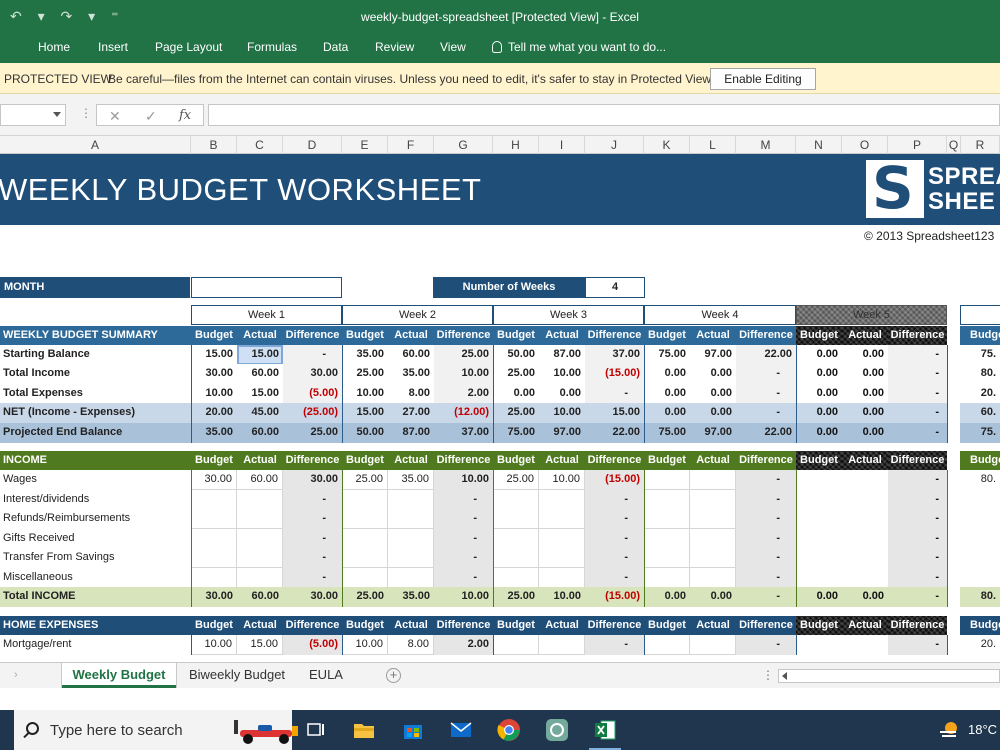  I want to click on number-of-weeks-value: 4, so click(615, 287).